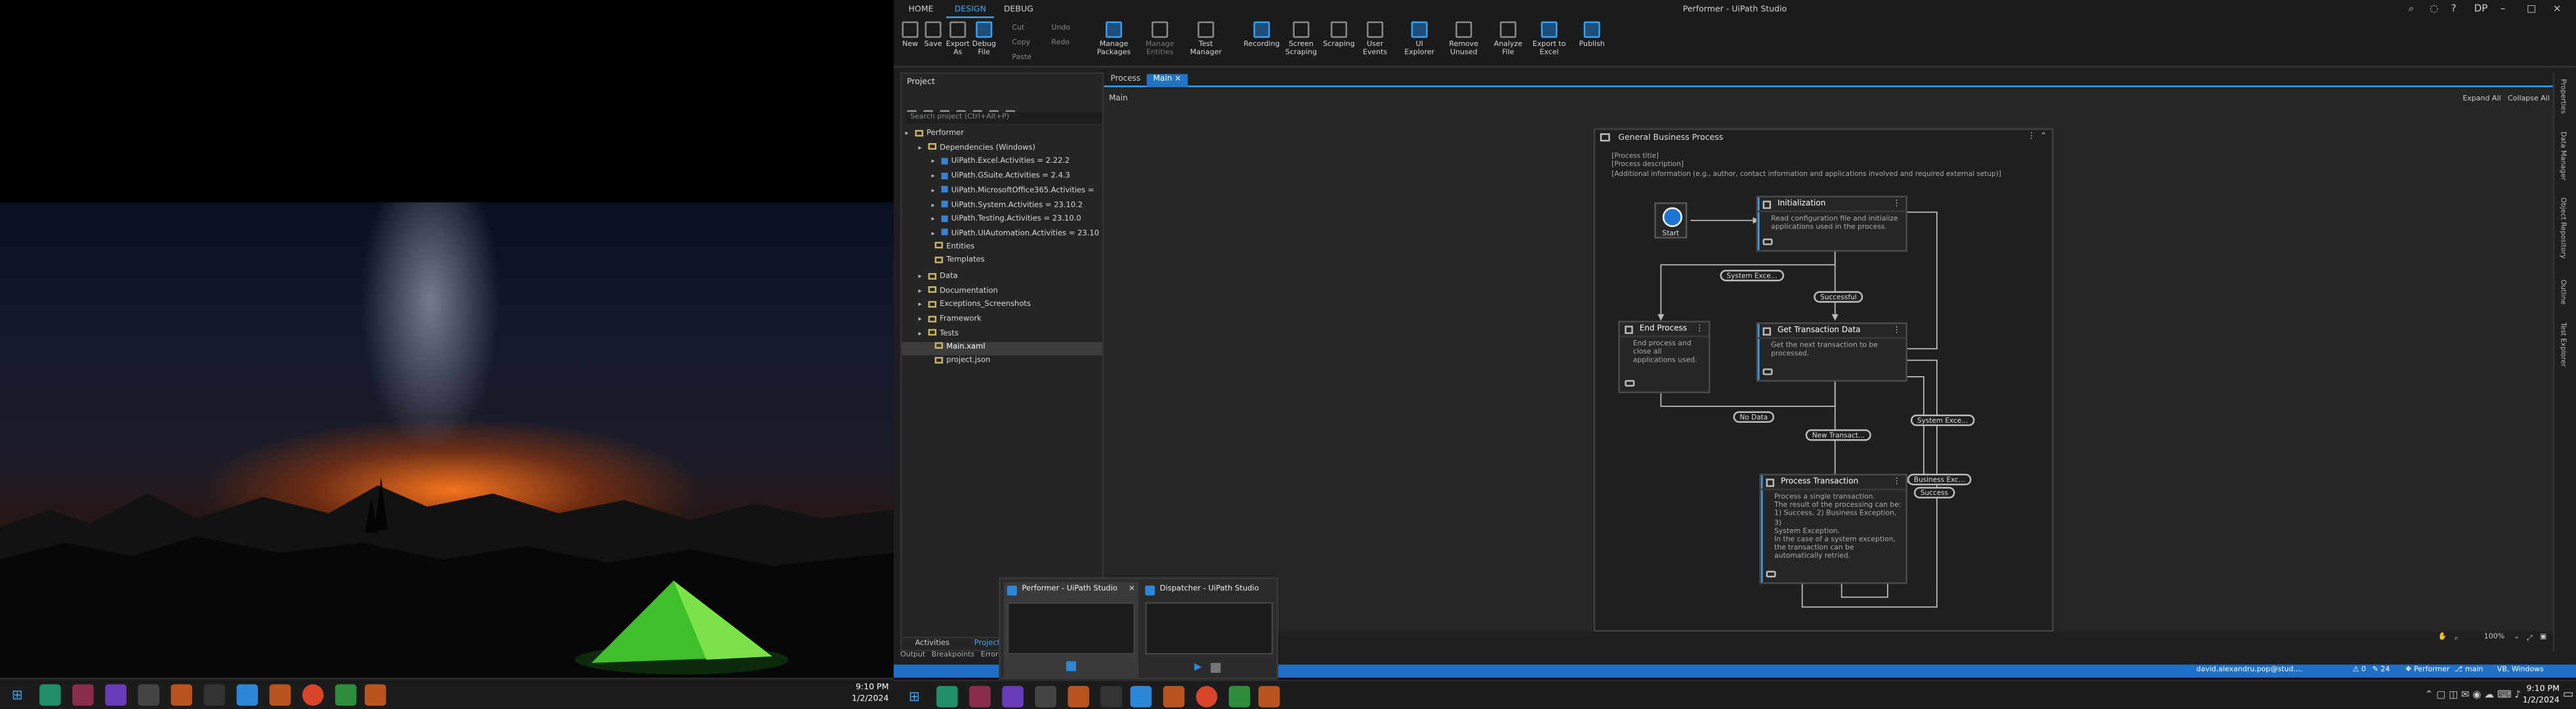  I want to click on data-scraping-button: Scraping, so click(1339, 35).